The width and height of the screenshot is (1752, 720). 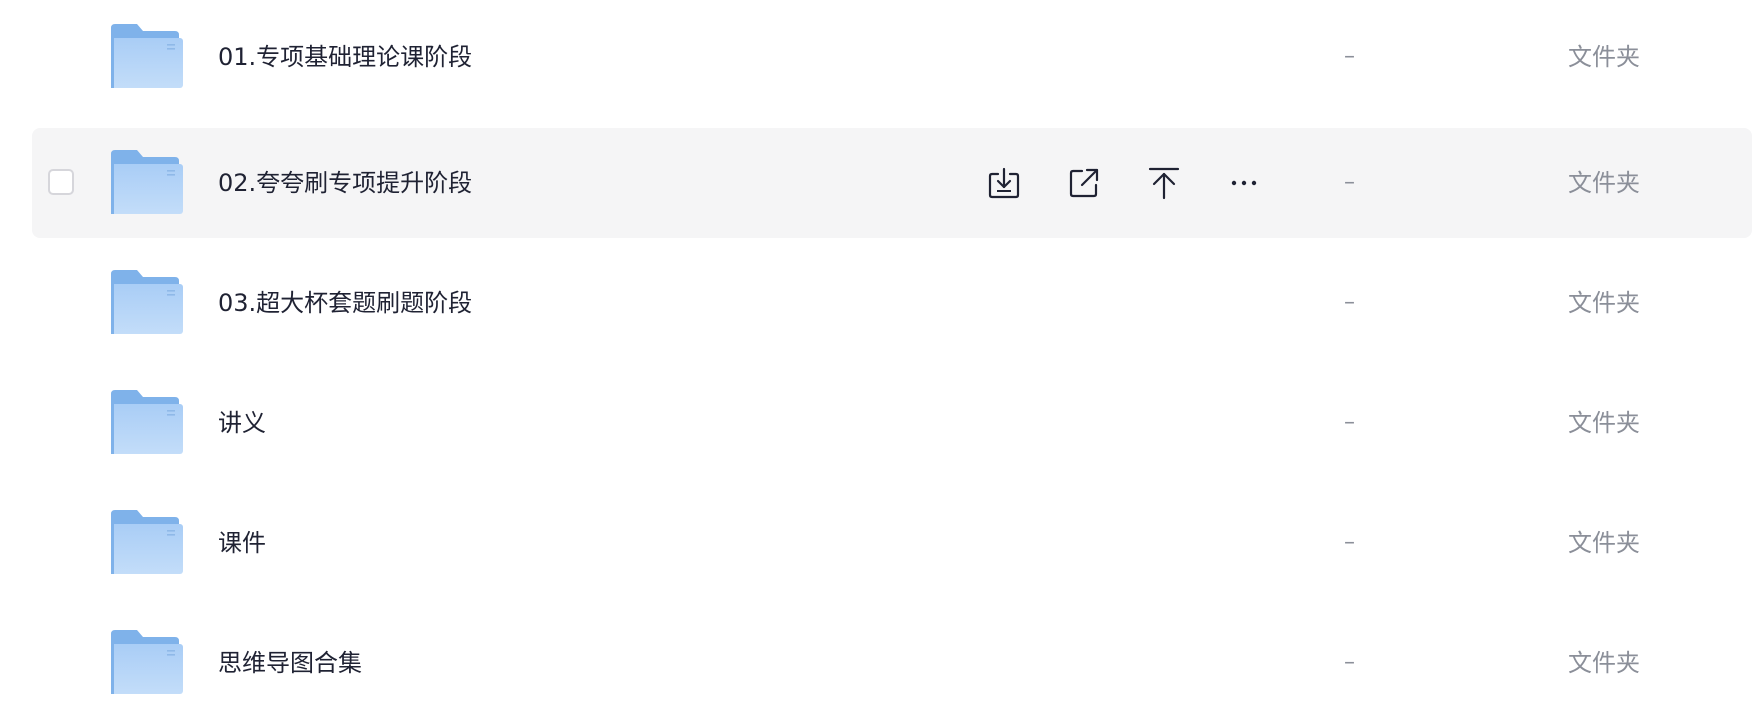 I want to click on share-icon, so click(x=1084, y=183).